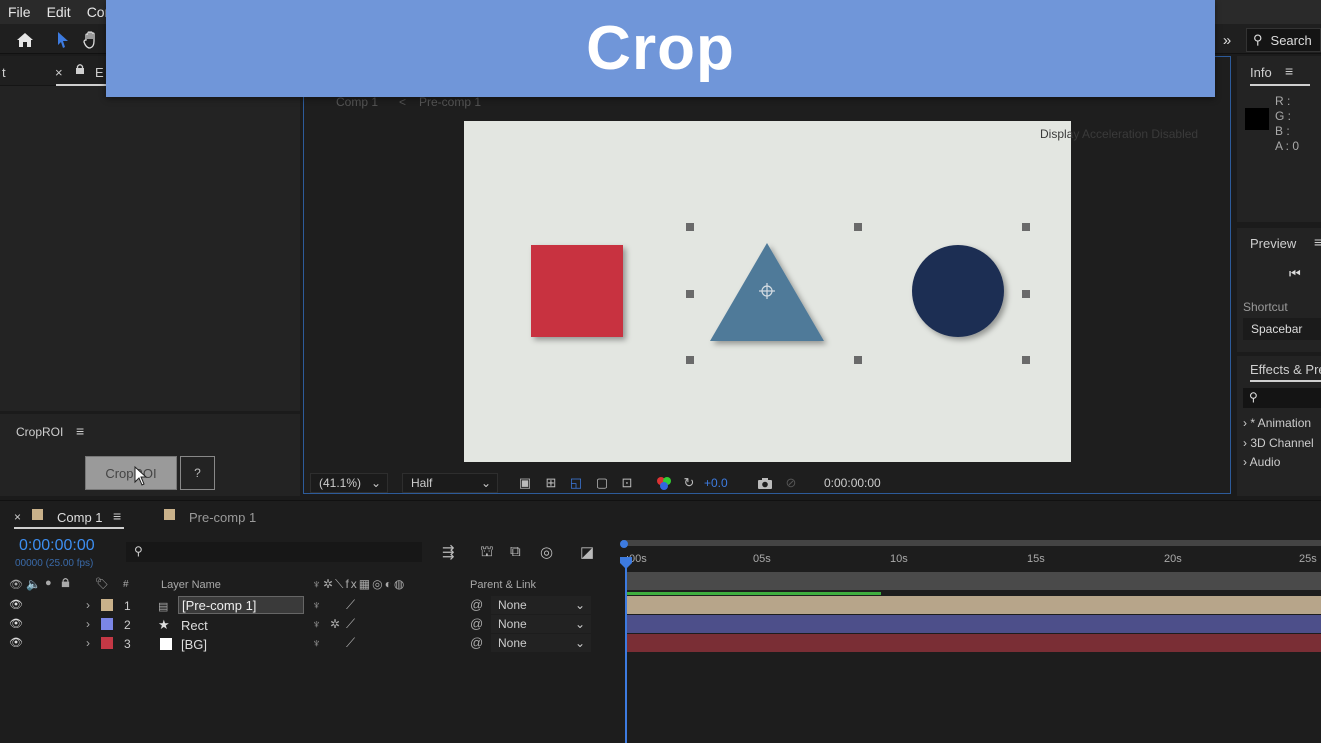  Describe the element at coordinates (25, 40) in the screenshot. I see `home-icon` at that location.